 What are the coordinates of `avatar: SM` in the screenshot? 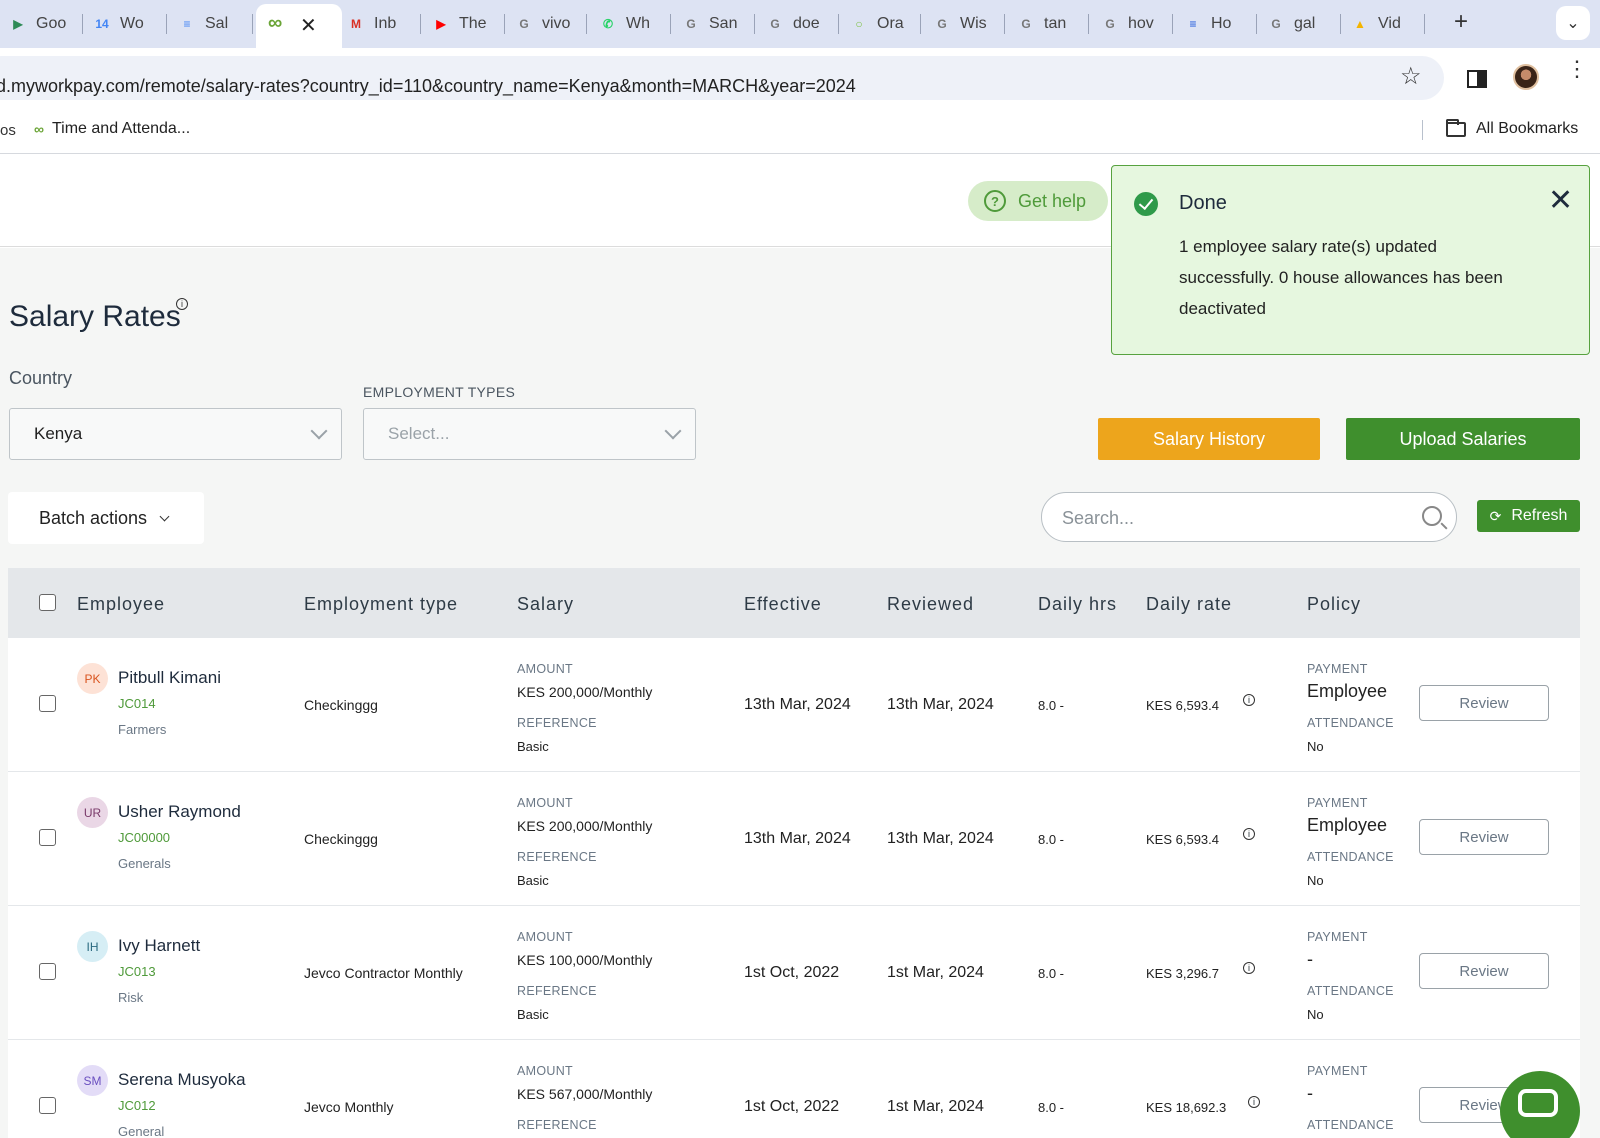 It's located at (92, 1080).